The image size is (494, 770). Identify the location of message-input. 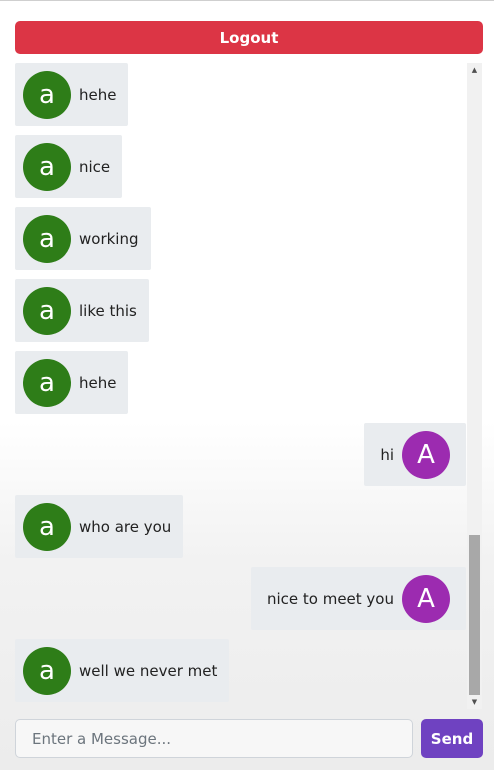
(214, 738).